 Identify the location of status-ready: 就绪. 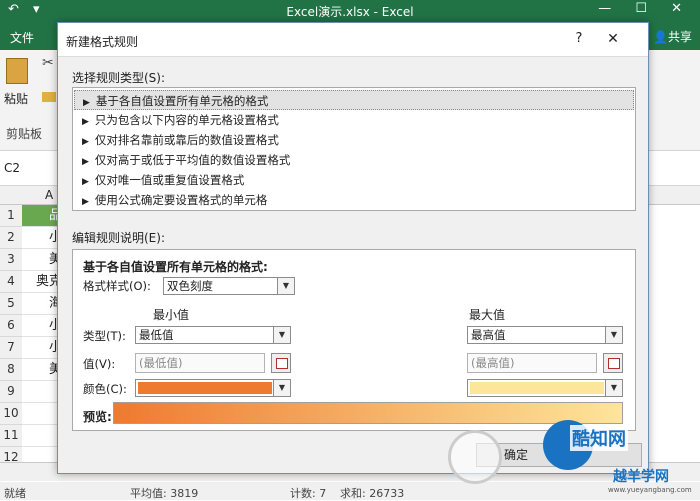
(15, 493).